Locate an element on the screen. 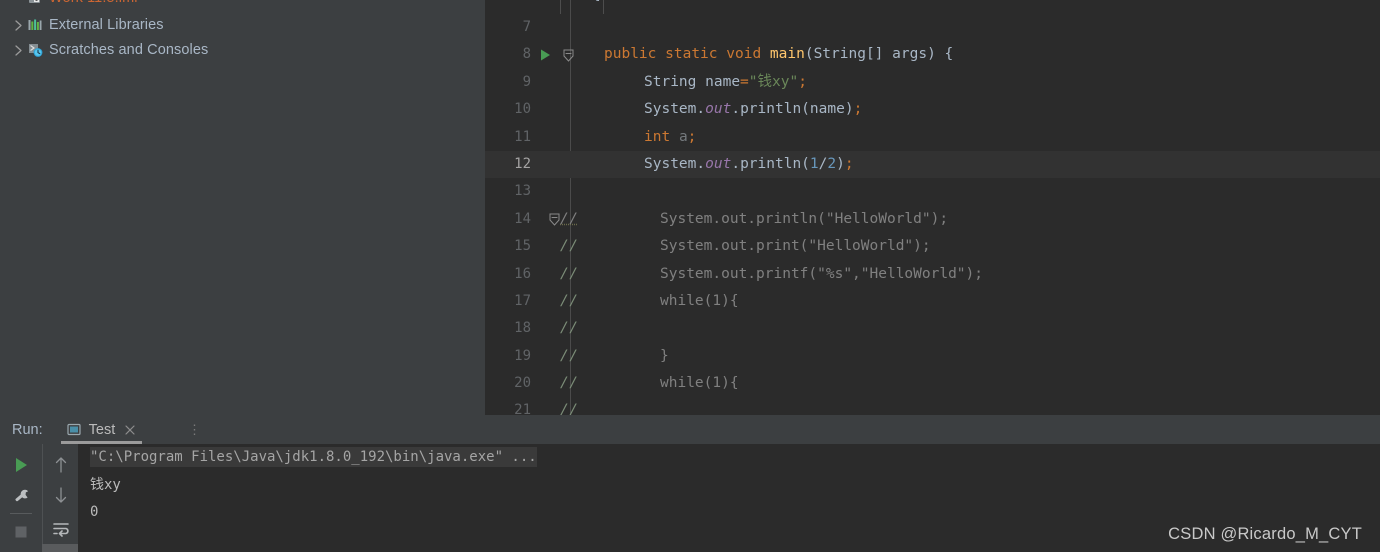 This screenshot has height=552, width=1380. code-line-text: System.out.println(name); is located at coordinates (753, 109).